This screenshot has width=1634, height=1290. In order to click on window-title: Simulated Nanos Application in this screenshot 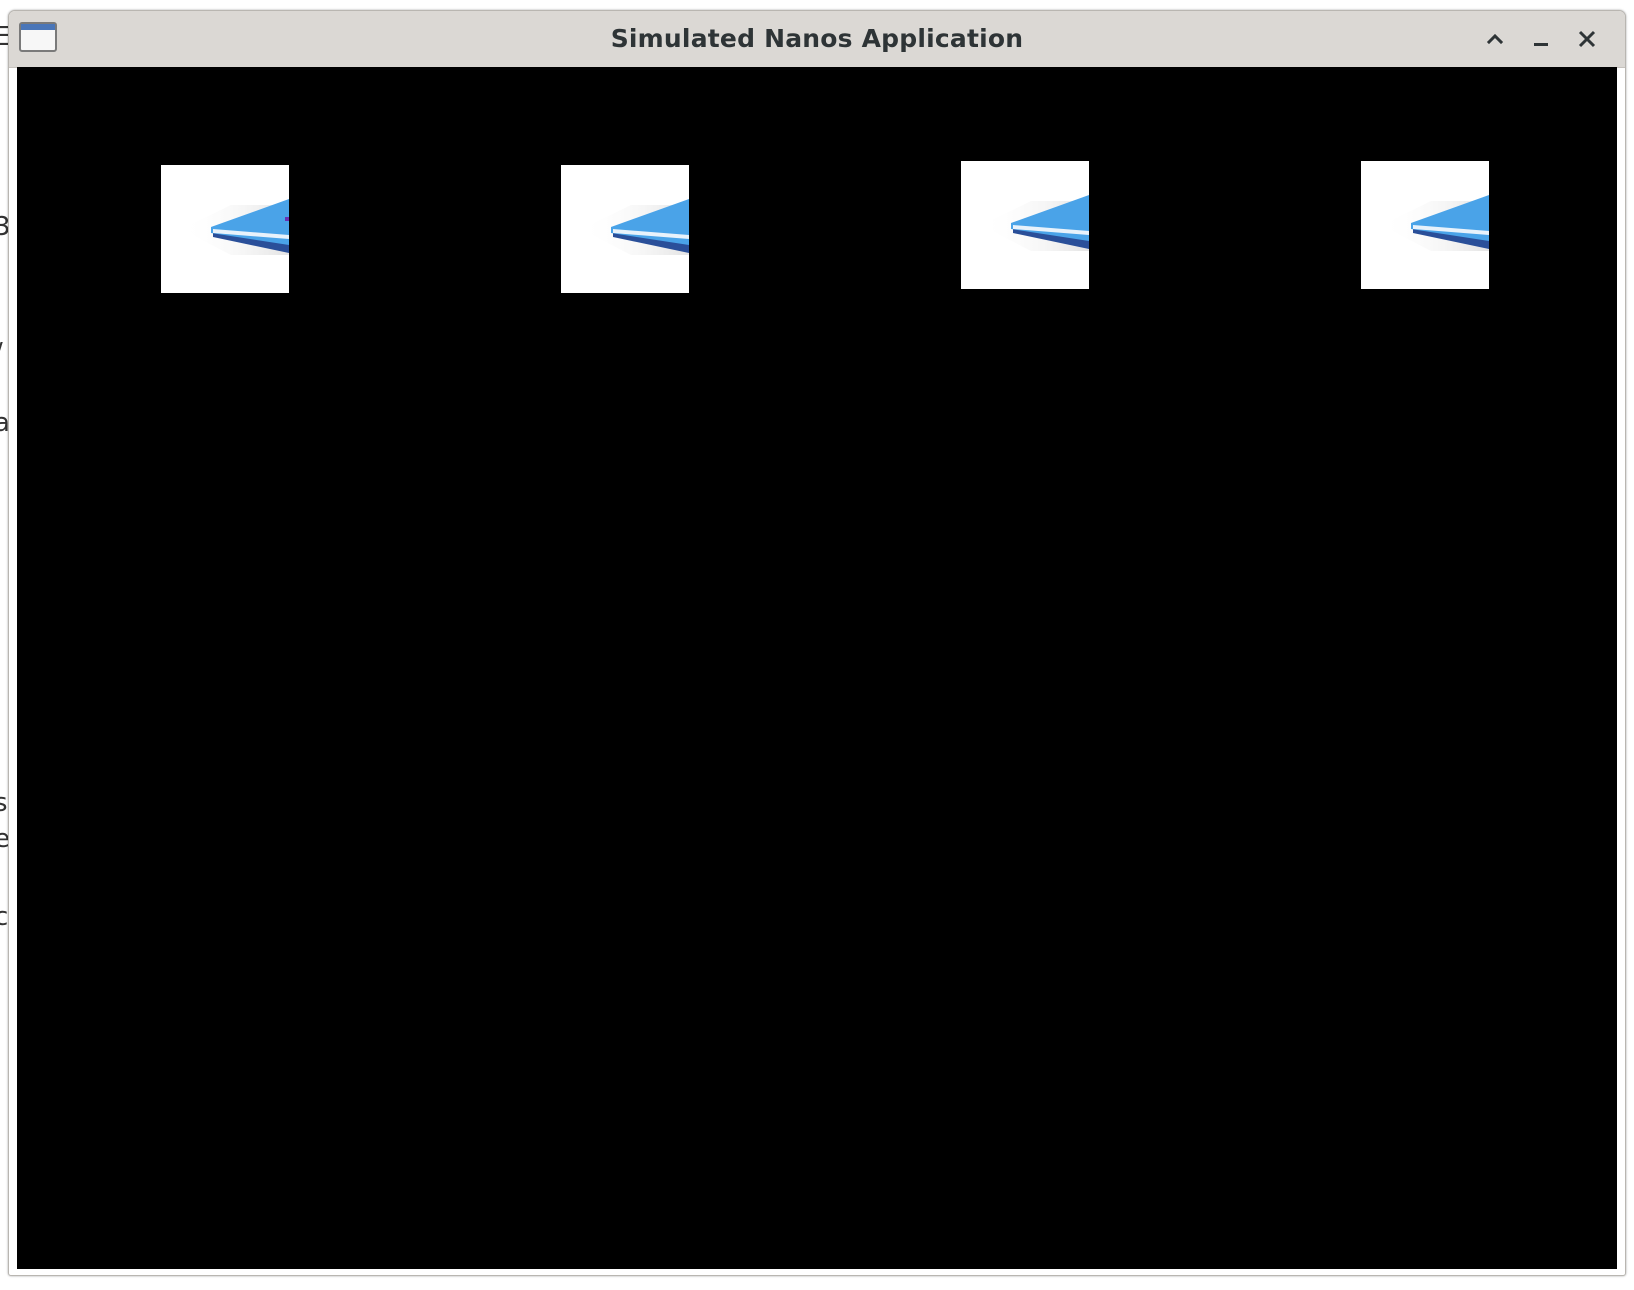, I will do `click(817, 38)`.